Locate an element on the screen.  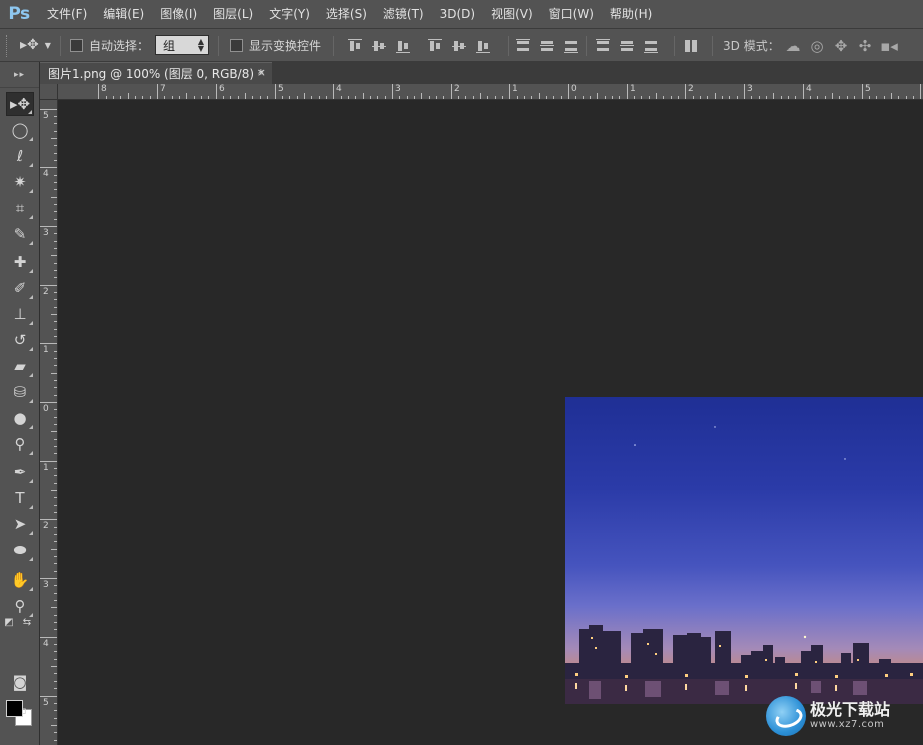
crop-tool: ⌗ is located at coordinates (20, 208).